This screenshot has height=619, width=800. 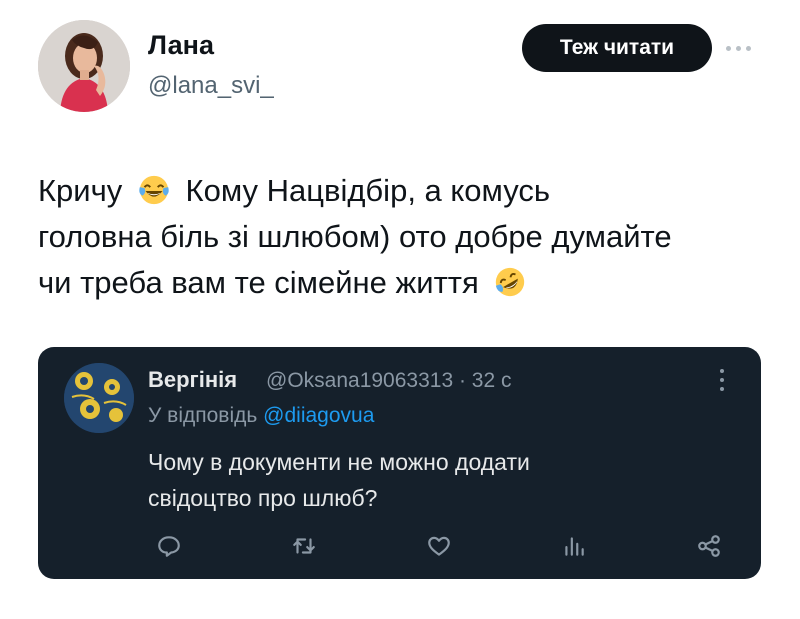 I want to click on tweet-text-segment: чи треба вам те сімейне життя, so click(x=258, y=282).